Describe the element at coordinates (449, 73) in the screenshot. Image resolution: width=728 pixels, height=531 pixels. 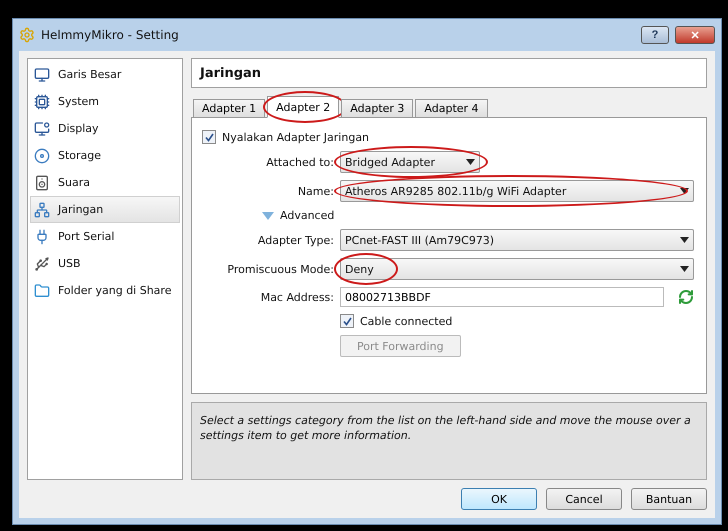
I see `page-title: Jaringan` at that location.